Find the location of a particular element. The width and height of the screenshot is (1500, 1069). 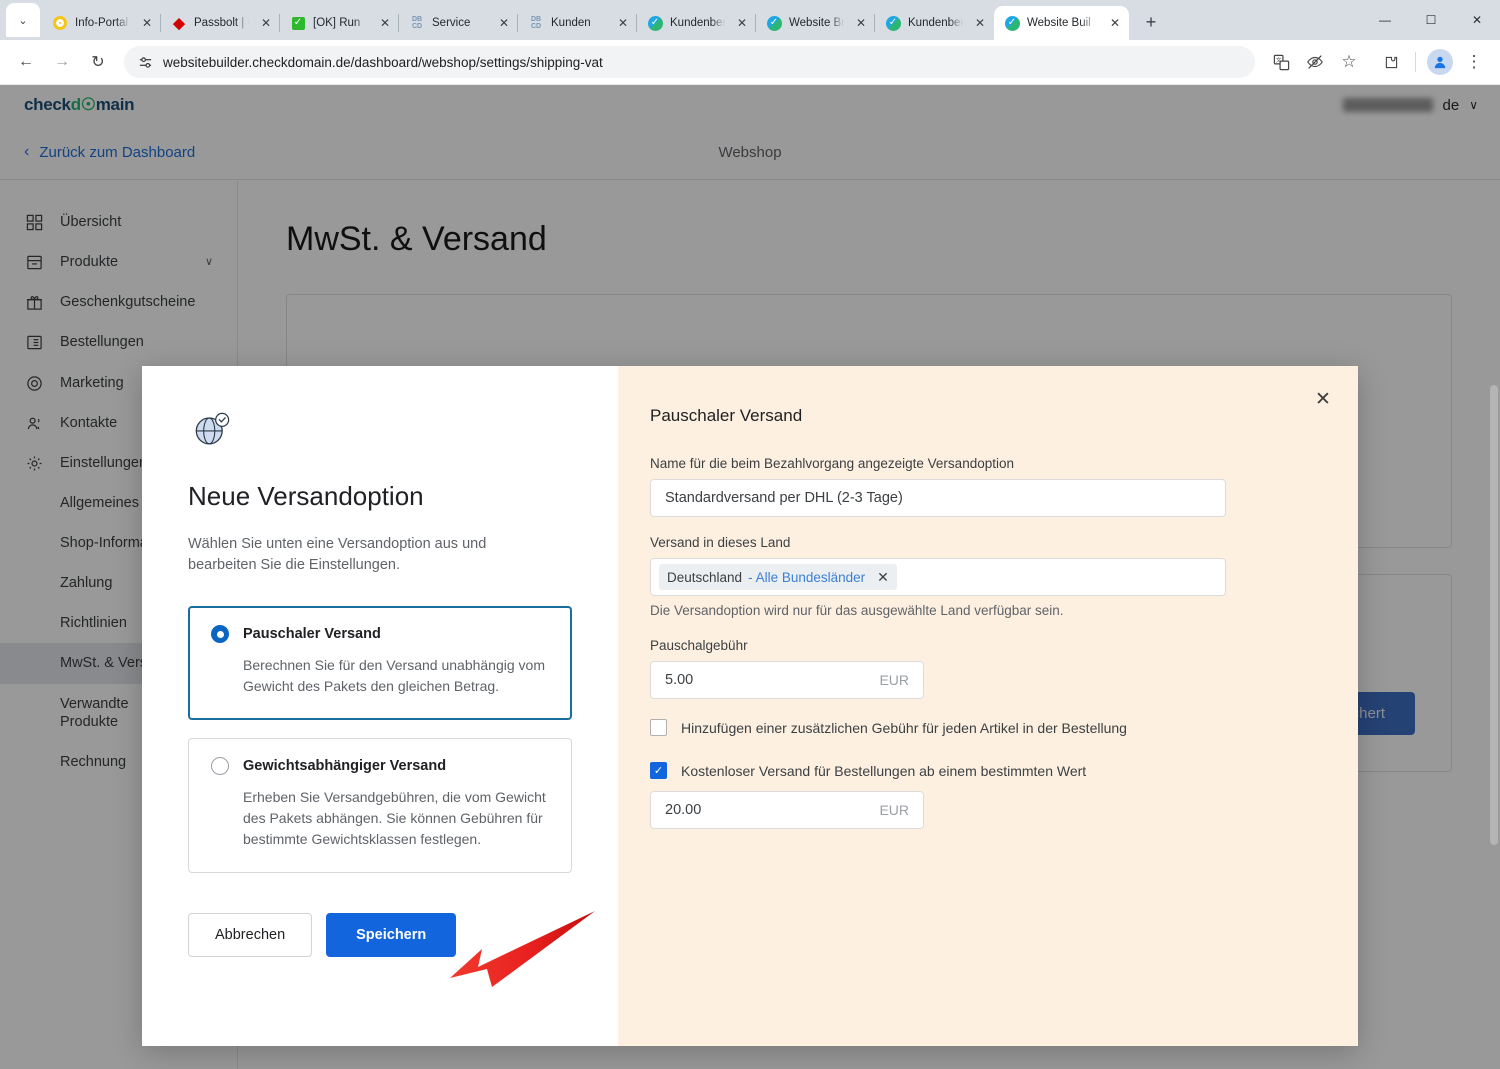

maximize-icon: ☐ is located at coordinates (1431, 20).